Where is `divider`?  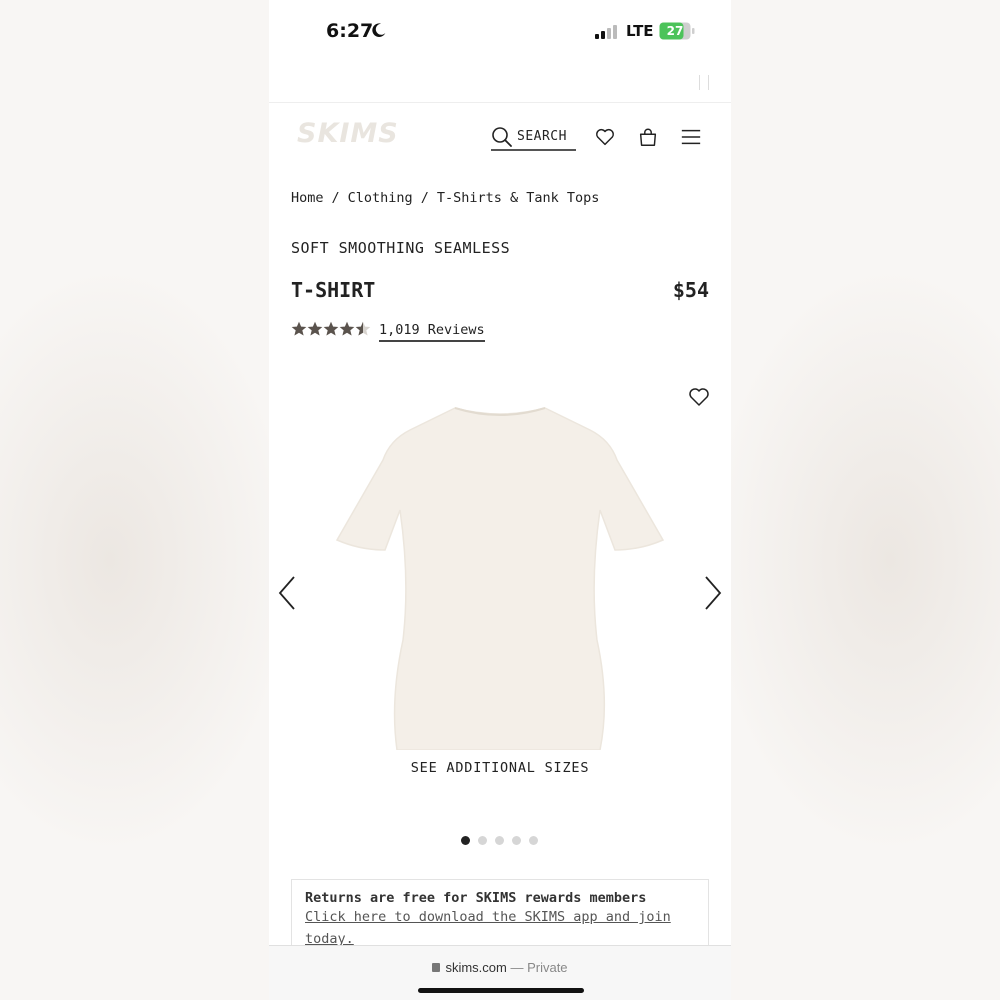
divider is located at coordinates (500, 102).